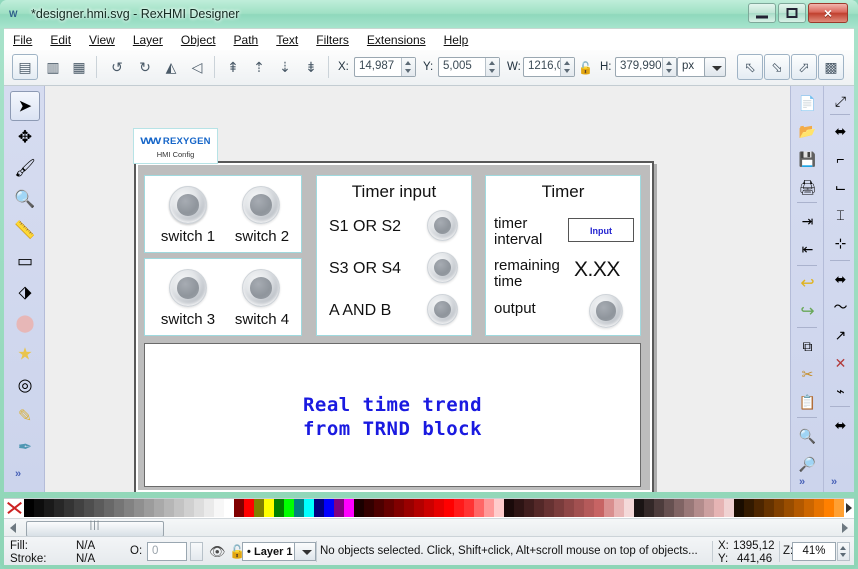 The width and height of the screenshot is (858, 569). Describe the element at coordinates (25, 385) in the screenshot. I see `spiral-tool: ◎` at that location.